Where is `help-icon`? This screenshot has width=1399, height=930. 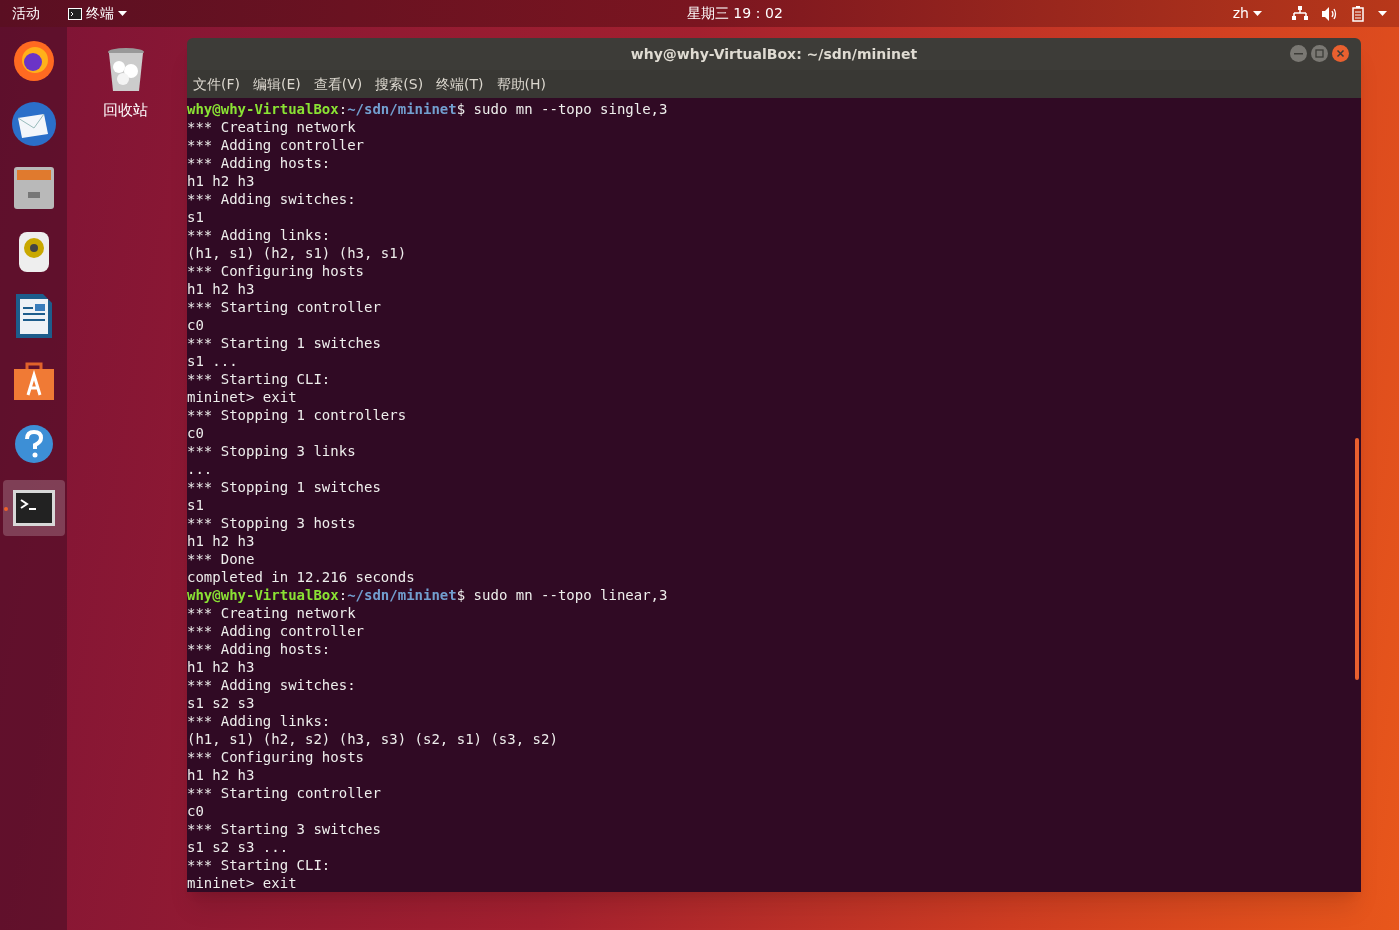 help-icon is located at coordinates (33, 444).